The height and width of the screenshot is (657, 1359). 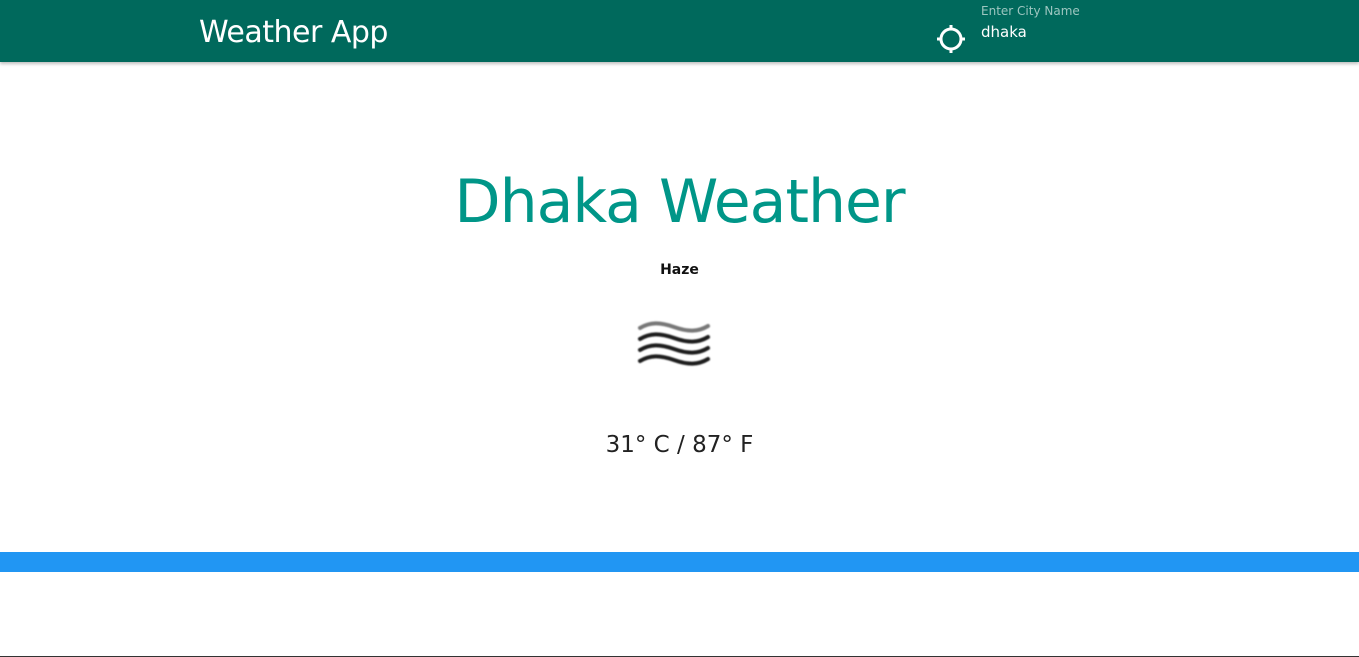 I want to click on city-search-input, so click(x=1081, y=32).